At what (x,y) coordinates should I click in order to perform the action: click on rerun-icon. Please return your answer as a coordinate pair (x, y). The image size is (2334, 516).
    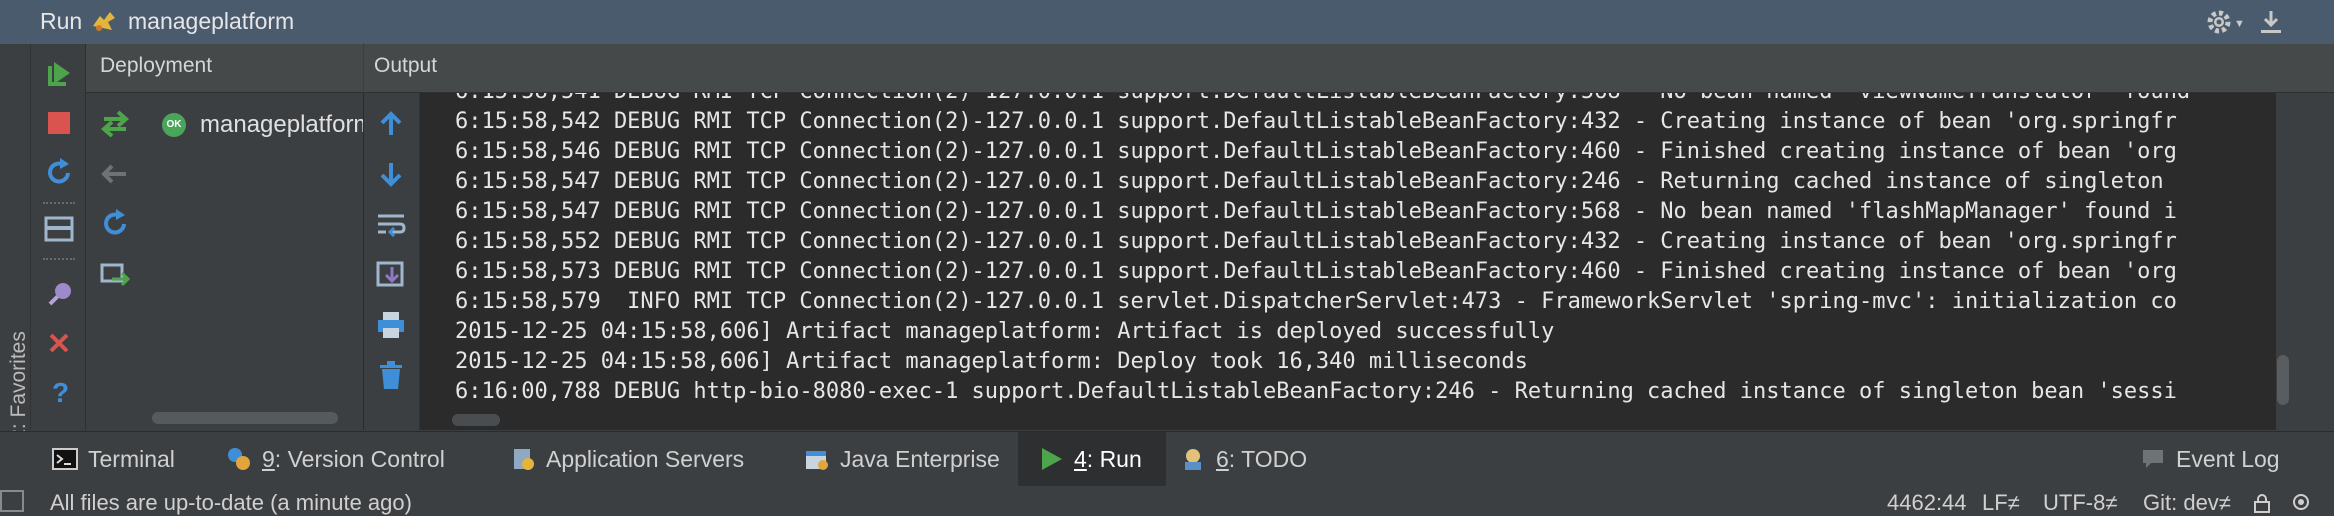
    Looking at the image, I should click on (59, 73).